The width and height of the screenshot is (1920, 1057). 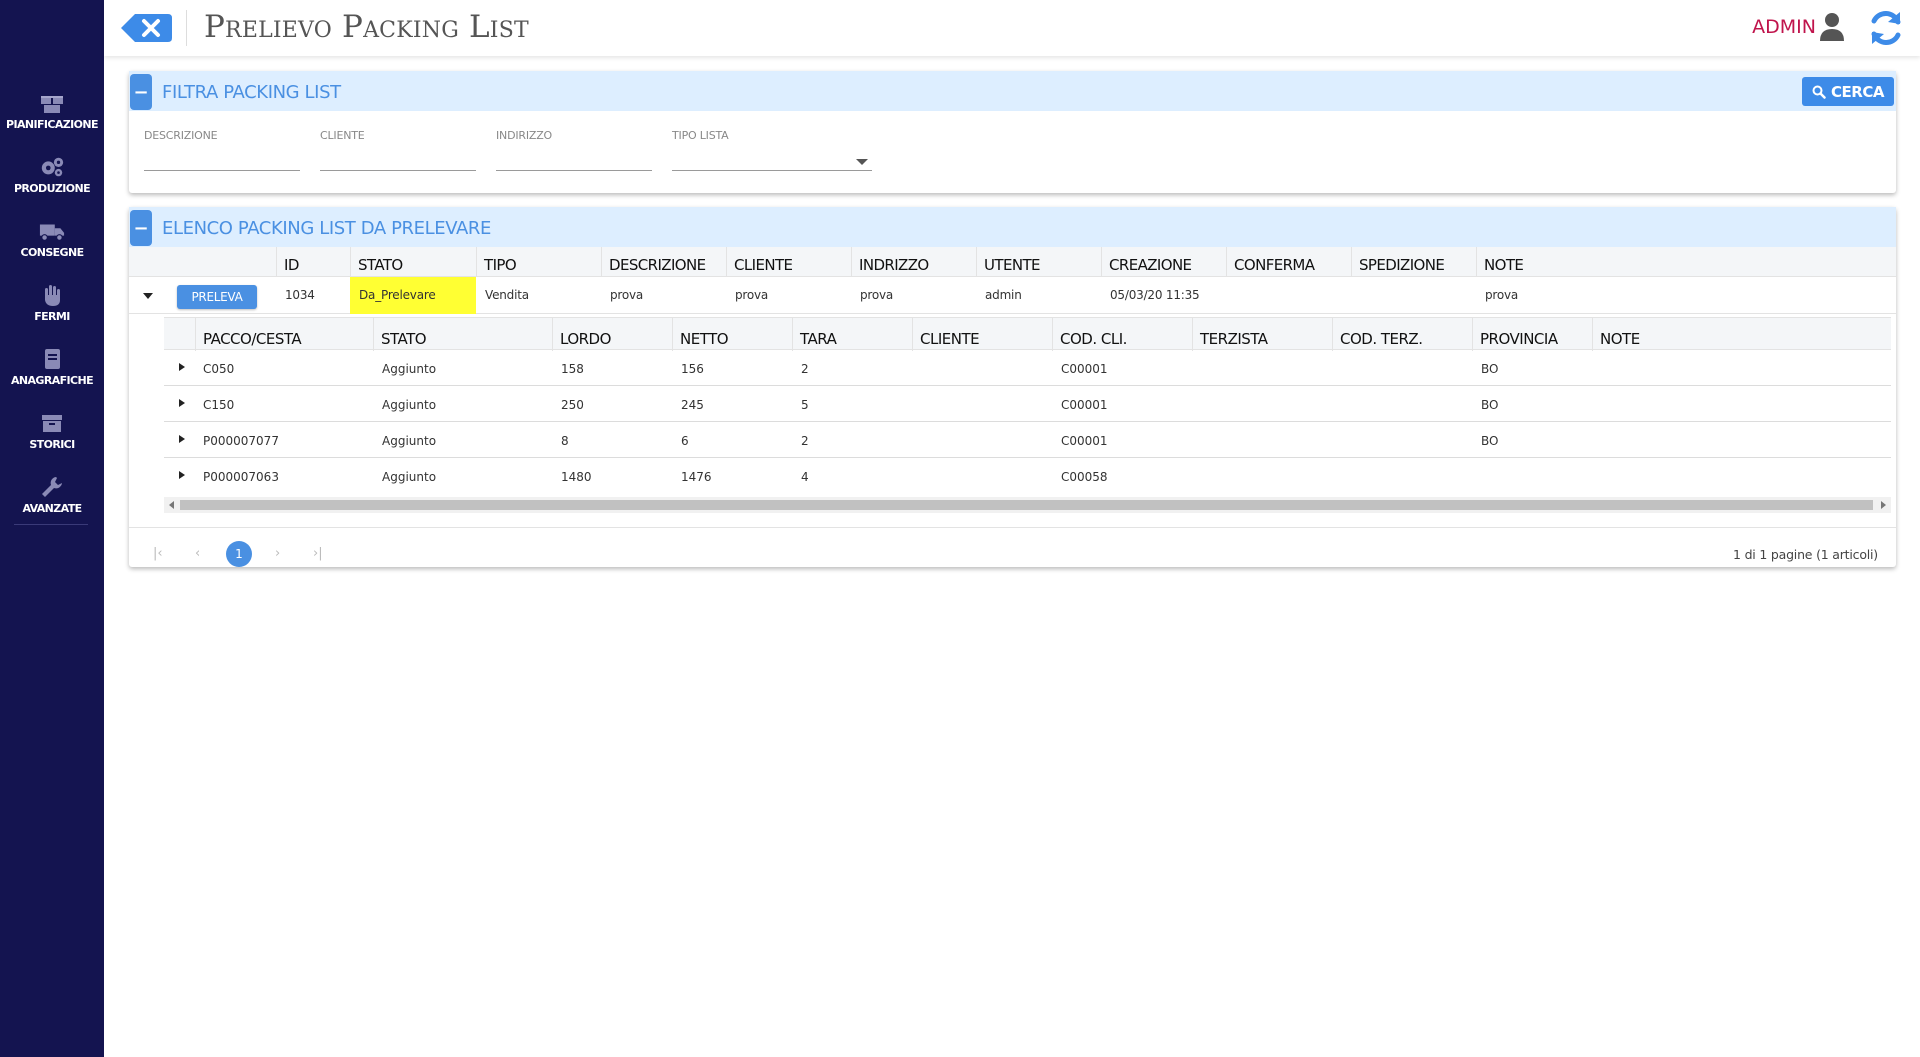 I want to click on cliente-filter: CLIENTE, so click(x=398, y=150).